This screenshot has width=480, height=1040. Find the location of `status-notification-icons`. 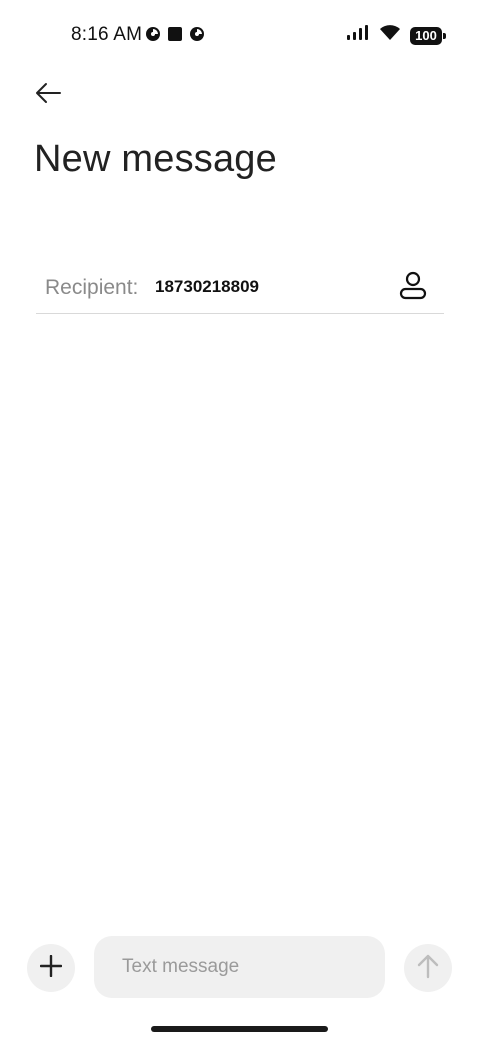

status-notification-icons is located at coordinates (175, 36).